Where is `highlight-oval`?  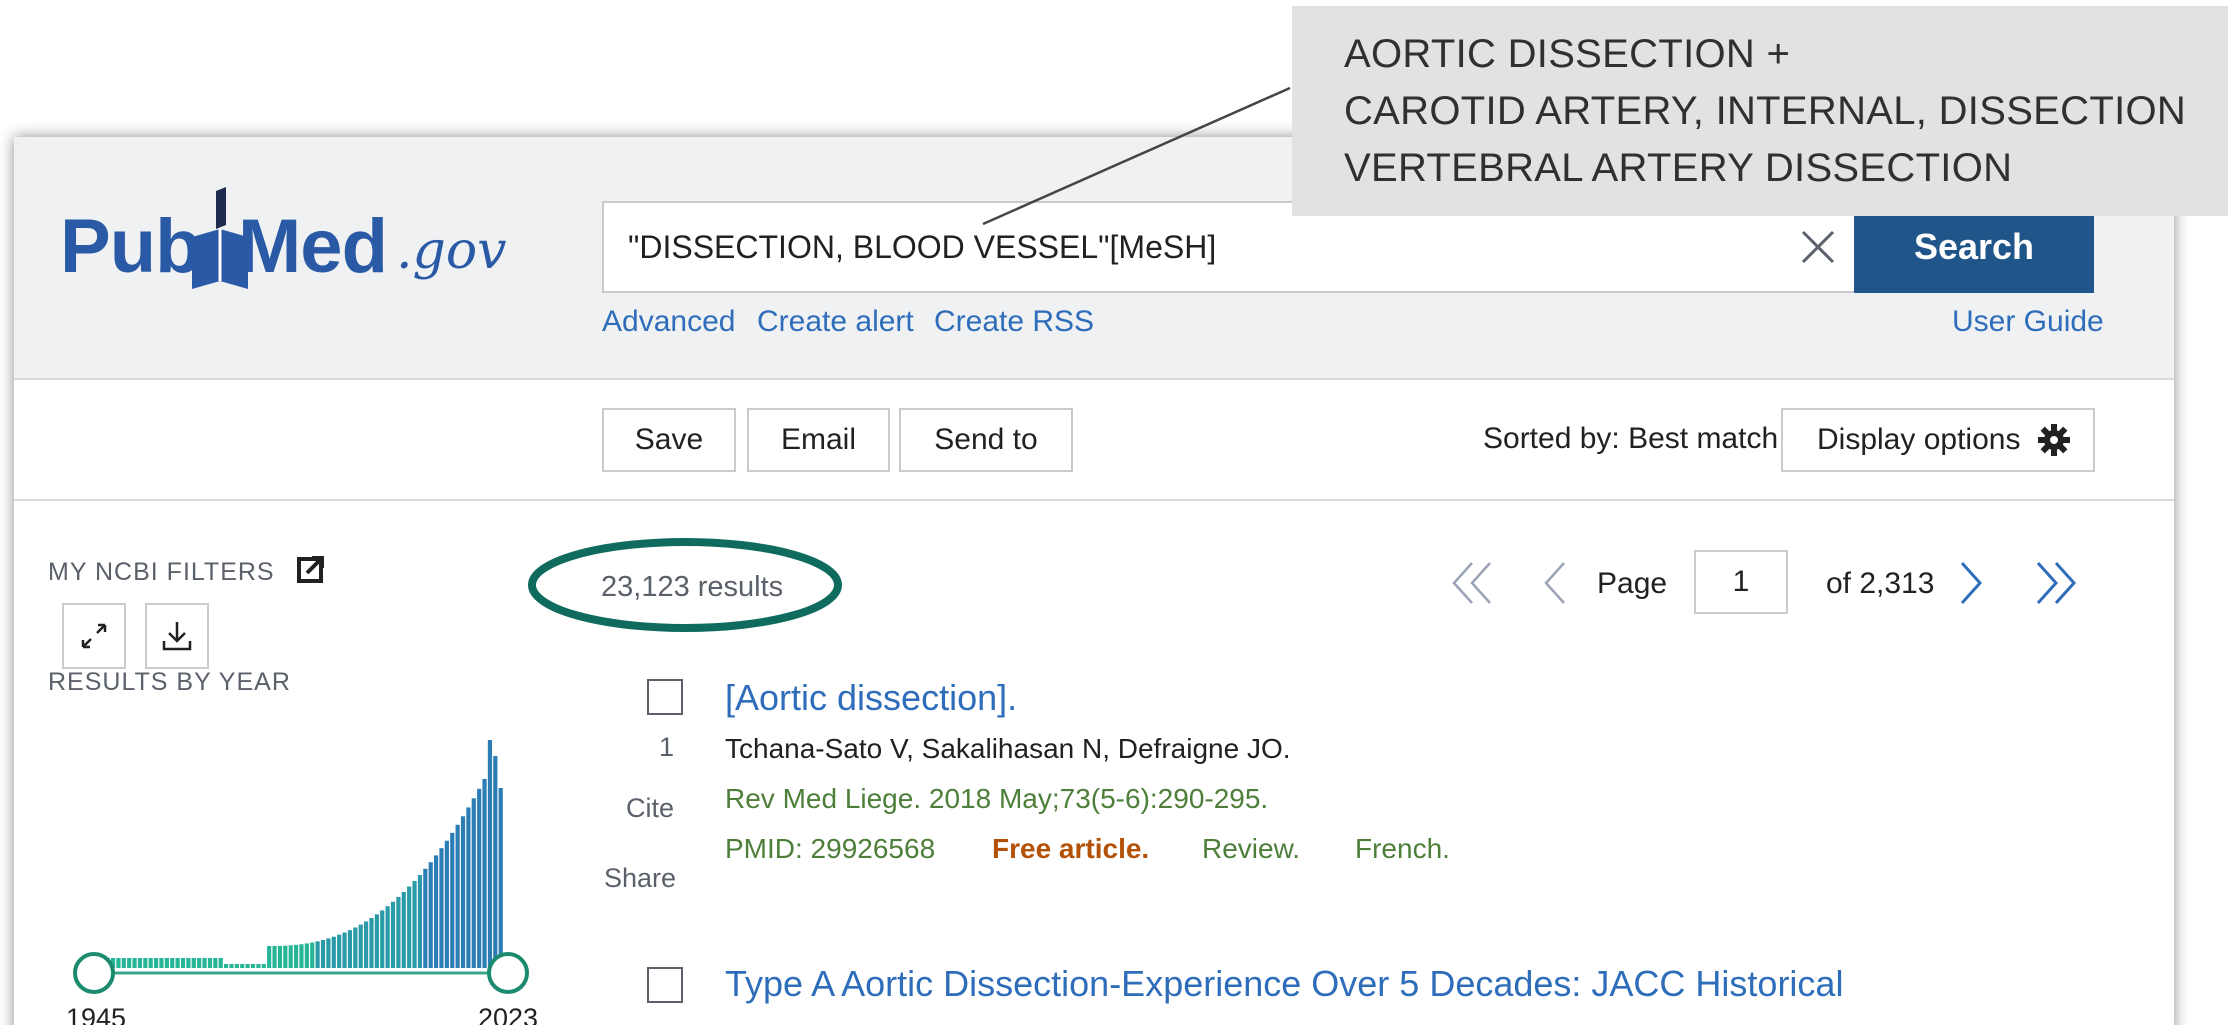
highlight-oval is located at coordinates (685, 585).